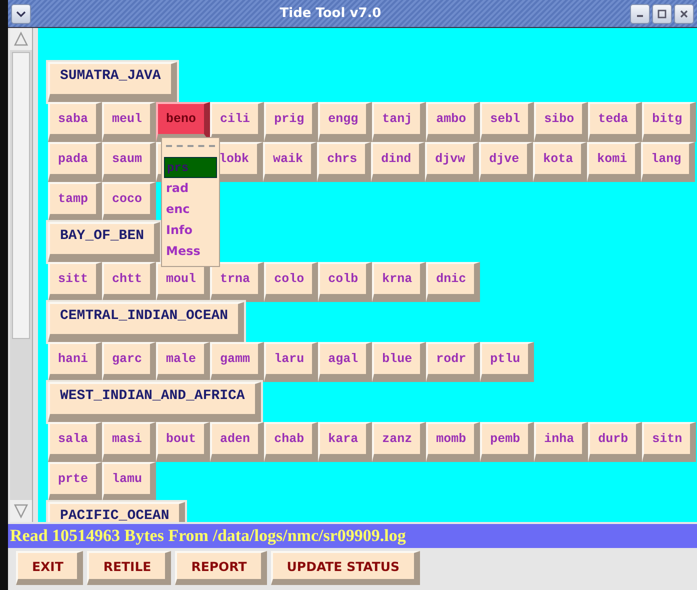 This screenshot has width=697, height=590. I want to click on station-button: prig, so click(291, 122).